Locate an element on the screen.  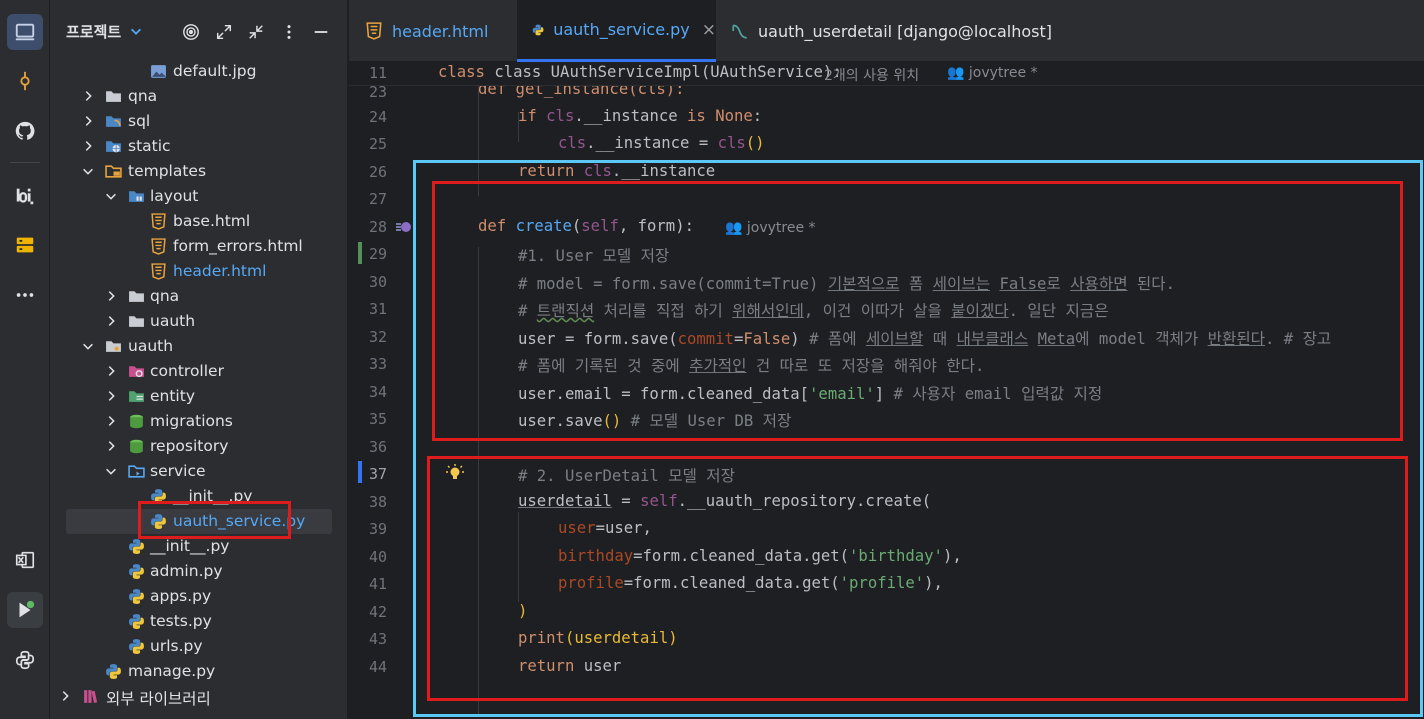
code-token: user is located at coordinates (577, 528).